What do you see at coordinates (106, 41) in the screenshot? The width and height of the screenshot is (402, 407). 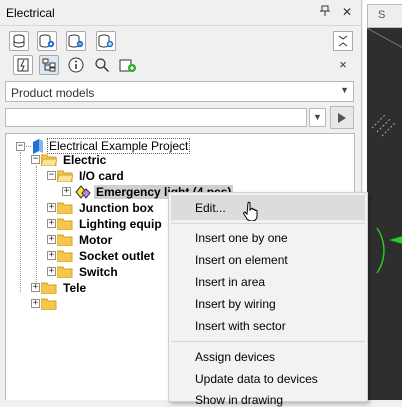 I see `database-update-icon` at bounding box center [106, 41].